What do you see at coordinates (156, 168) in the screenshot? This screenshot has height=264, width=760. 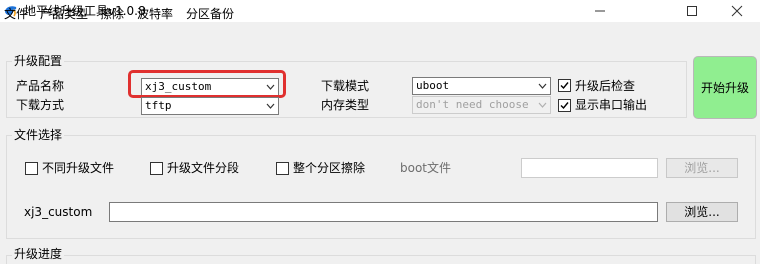 I see `segment-checkbox` at bounding box center [156, 168].